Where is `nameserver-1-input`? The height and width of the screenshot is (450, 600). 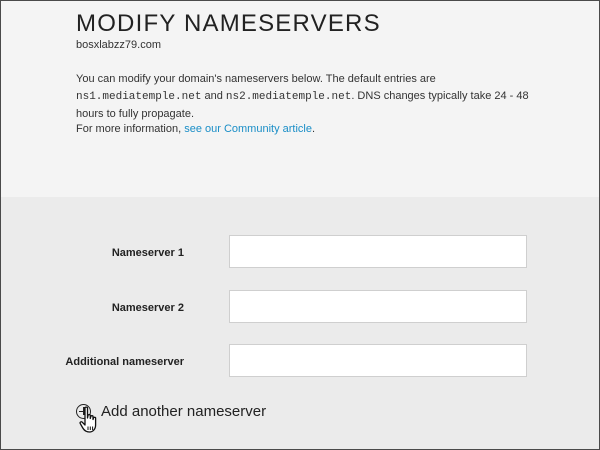
nameserver-1-input is located at coordinates (378, 251).